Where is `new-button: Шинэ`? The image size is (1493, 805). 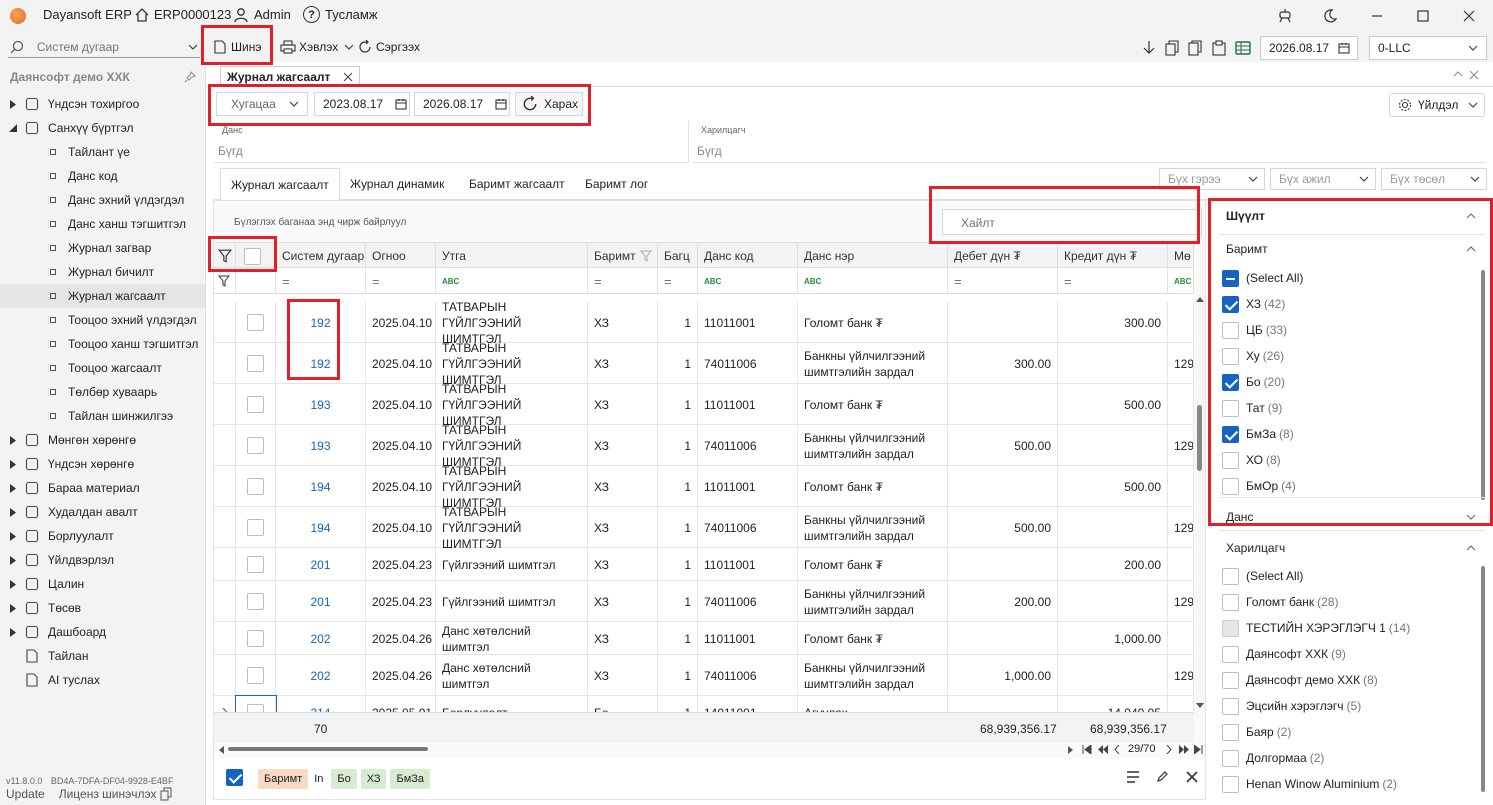 new-button: Шинэ is located at coordinates (236, 47).